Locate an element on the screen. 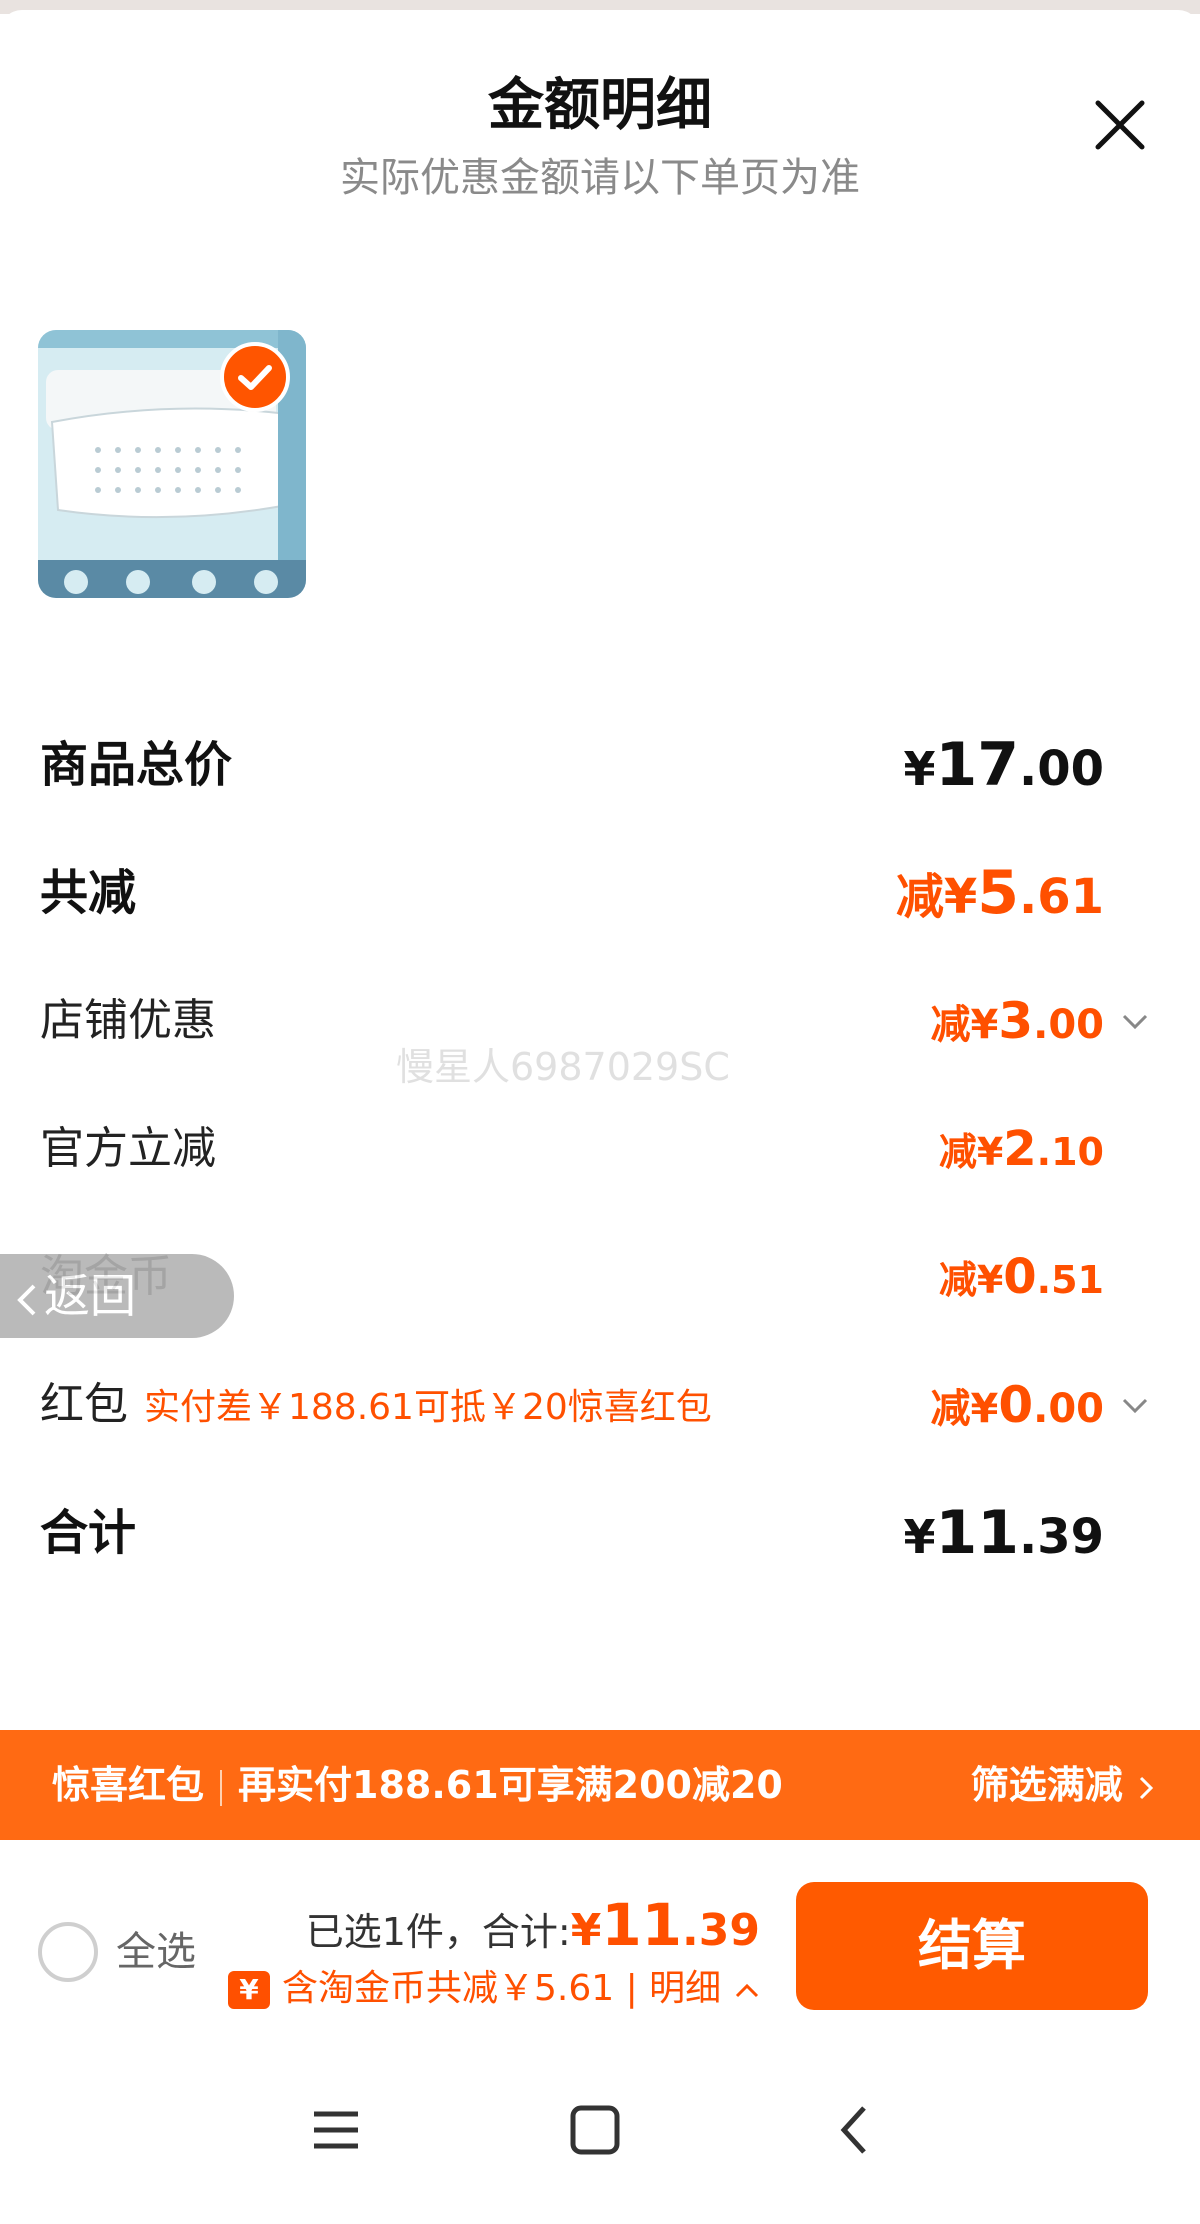  promo-tag: 惊喜红包 is located at coordinates (128, 1785).